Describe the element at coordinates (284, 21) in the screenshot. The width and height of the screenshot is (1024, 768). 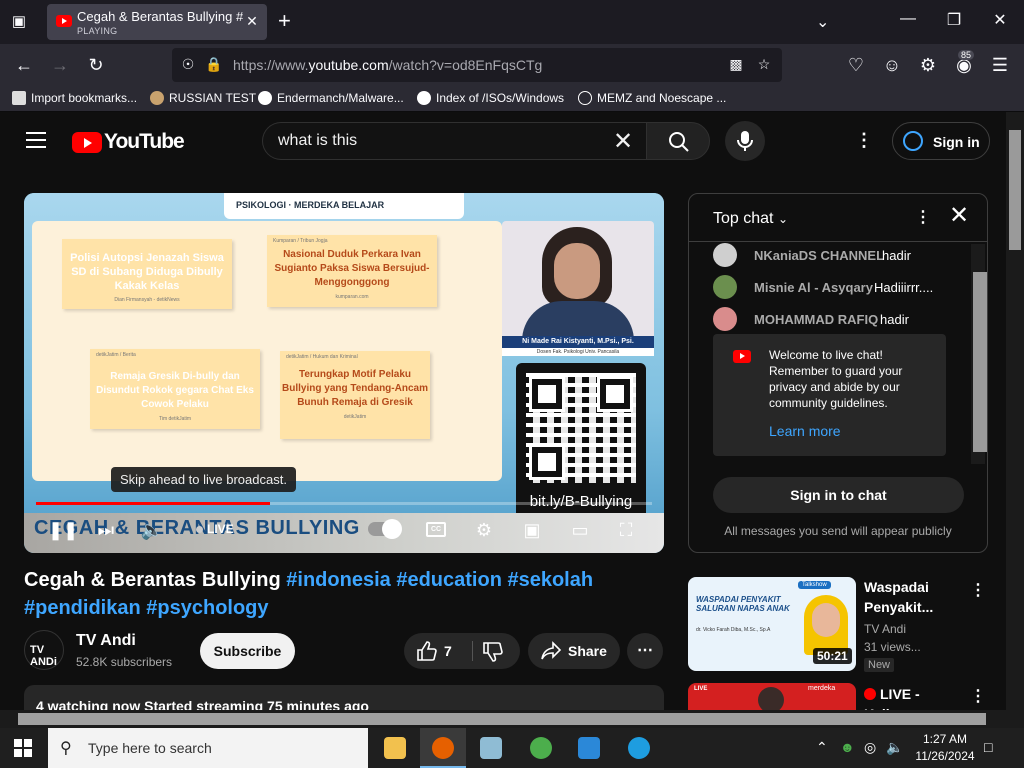
I see `new-tab-button: +` at that location.